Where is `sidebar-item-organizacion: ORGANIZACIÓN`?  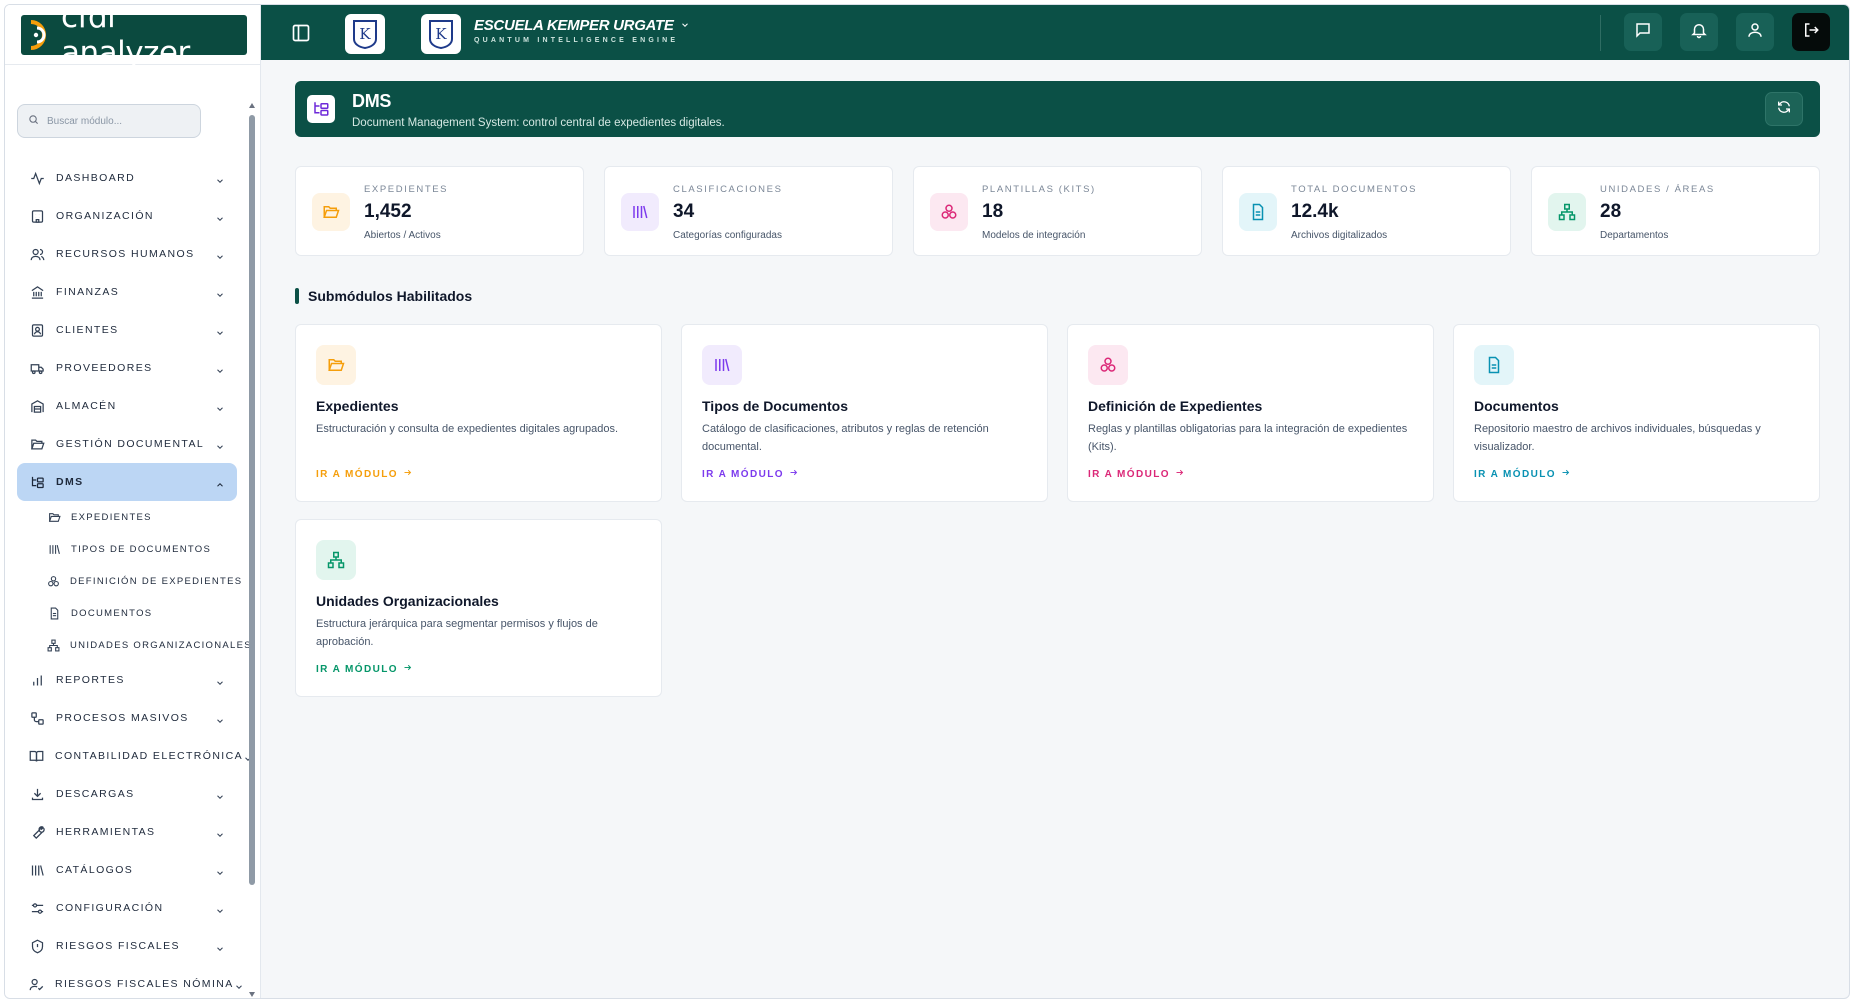 sidebar-item-organizacion: ORGANIZACIÓN is located at coordinates (127, 216).